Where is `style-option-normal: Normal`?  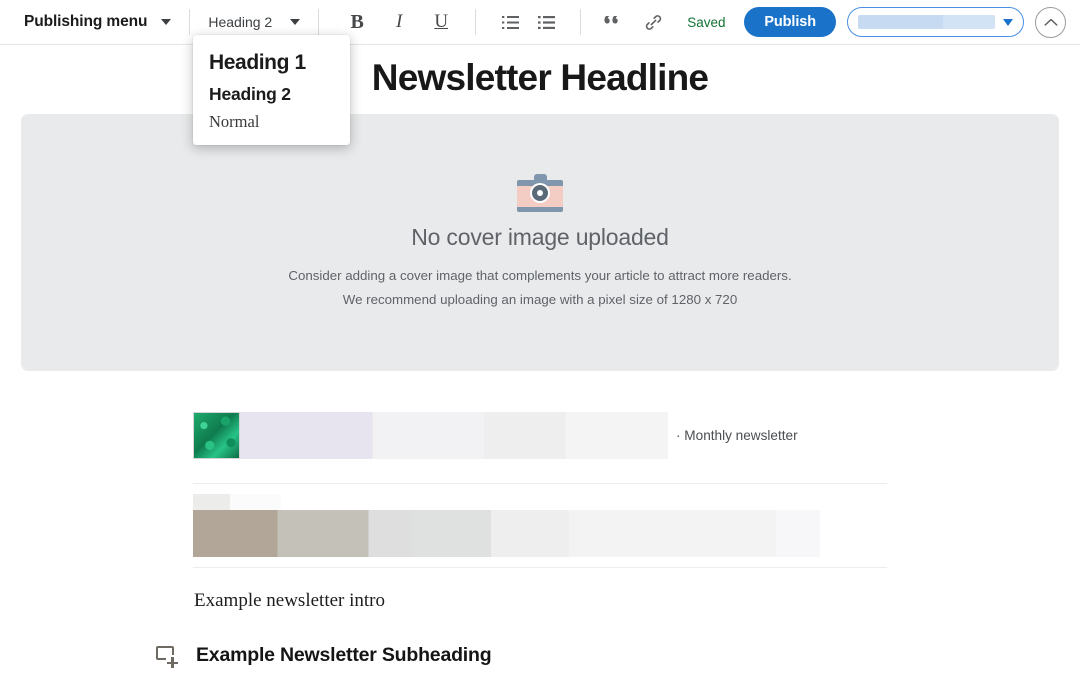 style-option-normal: Normal is located at coordinates (271, 121).